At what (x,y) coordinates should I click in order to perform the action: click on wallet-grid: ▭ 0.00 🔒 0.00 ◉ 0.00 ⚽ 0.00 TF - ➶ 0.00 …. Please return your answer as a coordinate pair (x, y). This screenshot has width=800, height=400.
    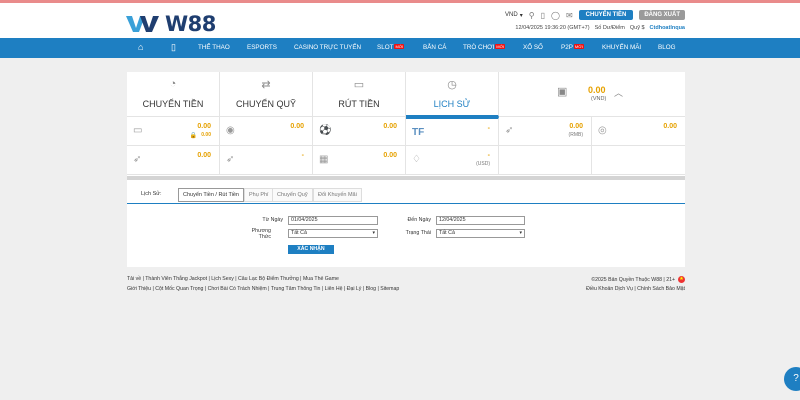
    Looking at the image, I should click on (406, 146).